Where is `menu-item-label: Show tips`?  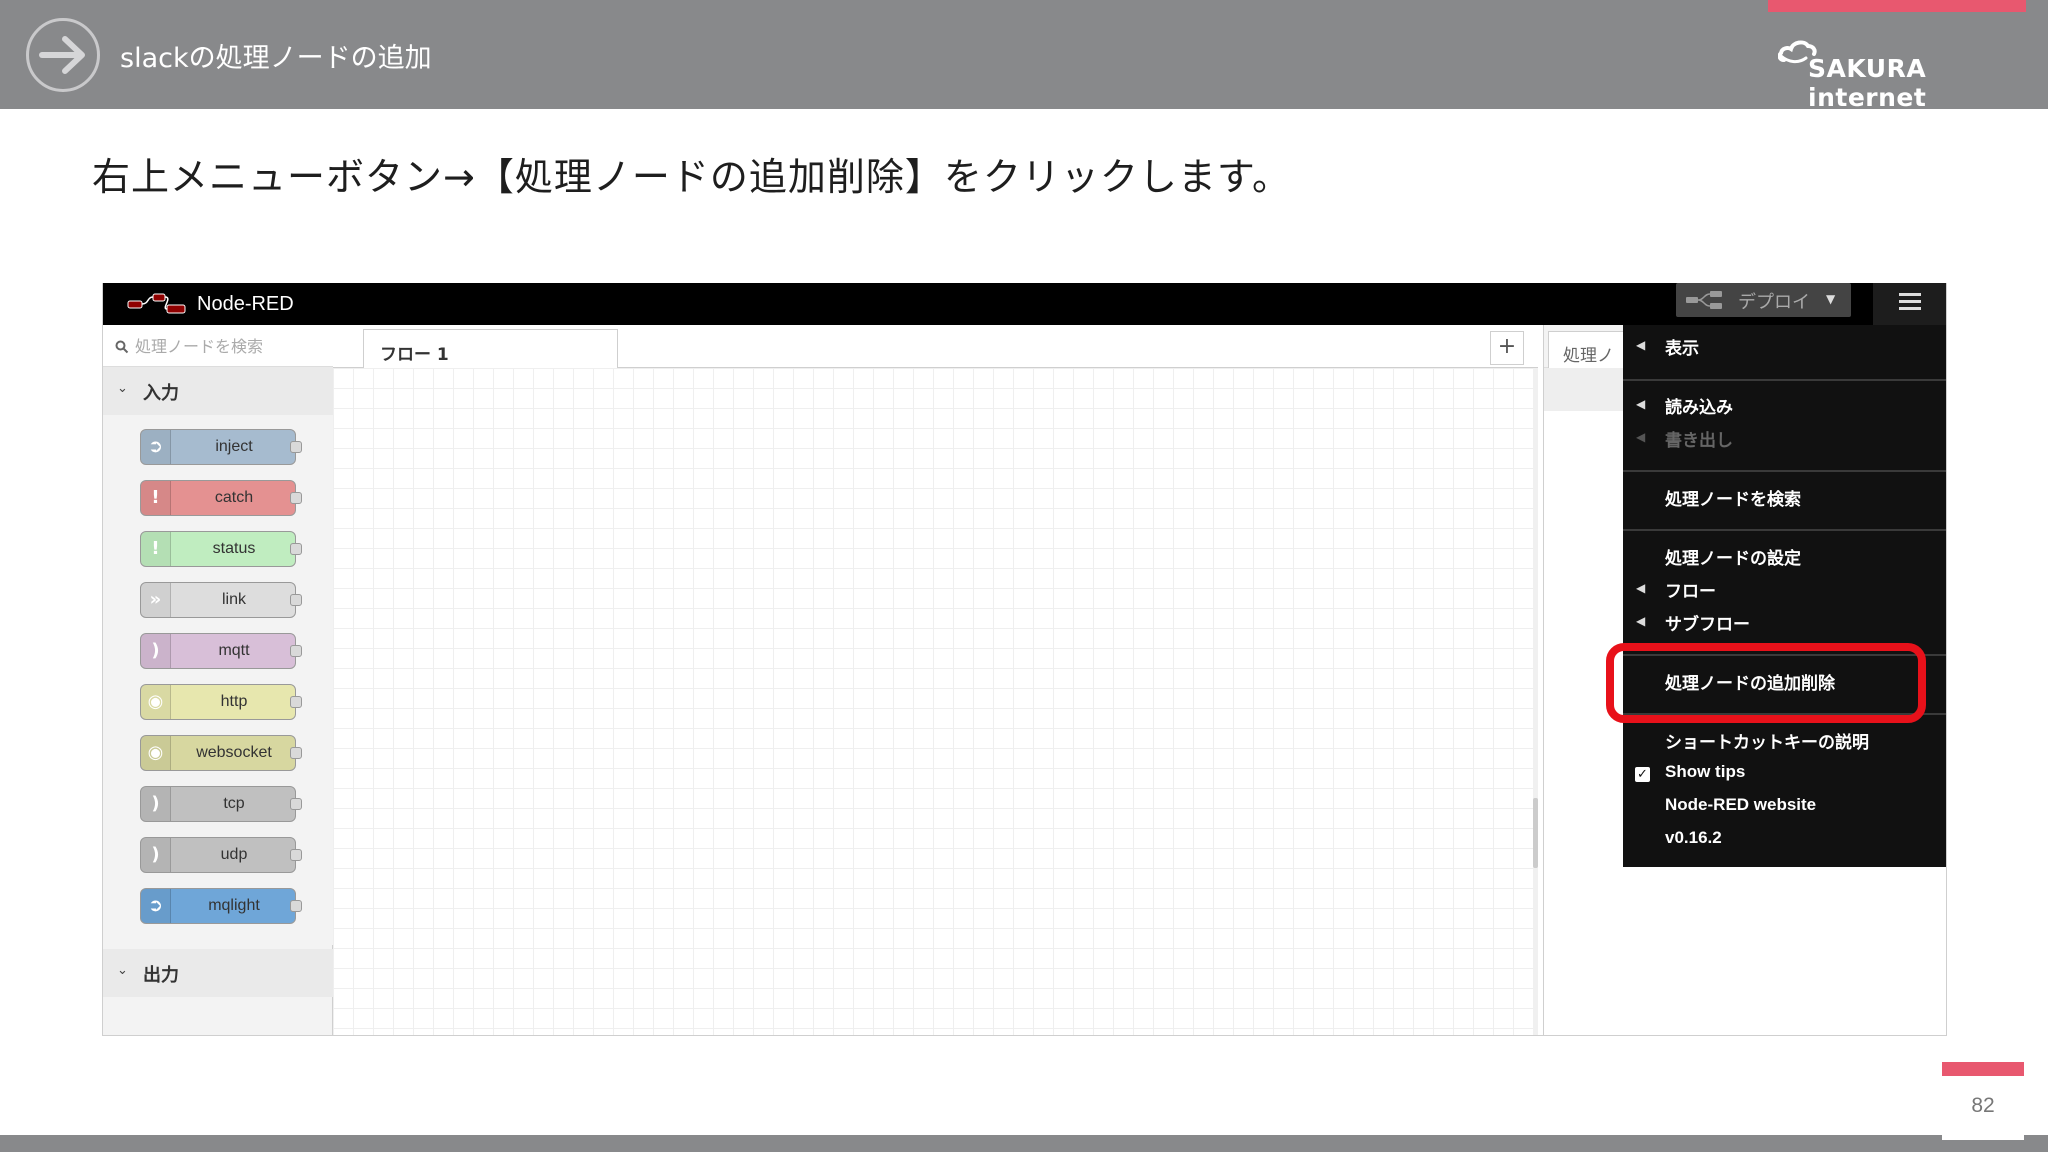
menu-item-label: Show tips is located at coordinates (1705, 771).